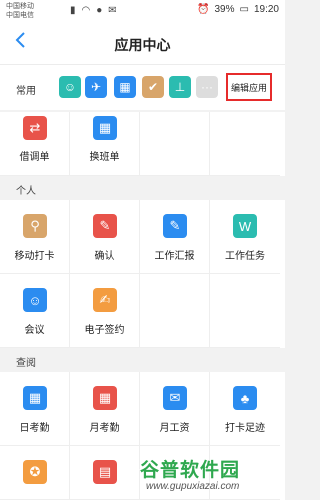  What do you see at coordinates (20, 15) in the screenshot?
I see `carrier-2: 中国电信` at bounding box center [20, 15].